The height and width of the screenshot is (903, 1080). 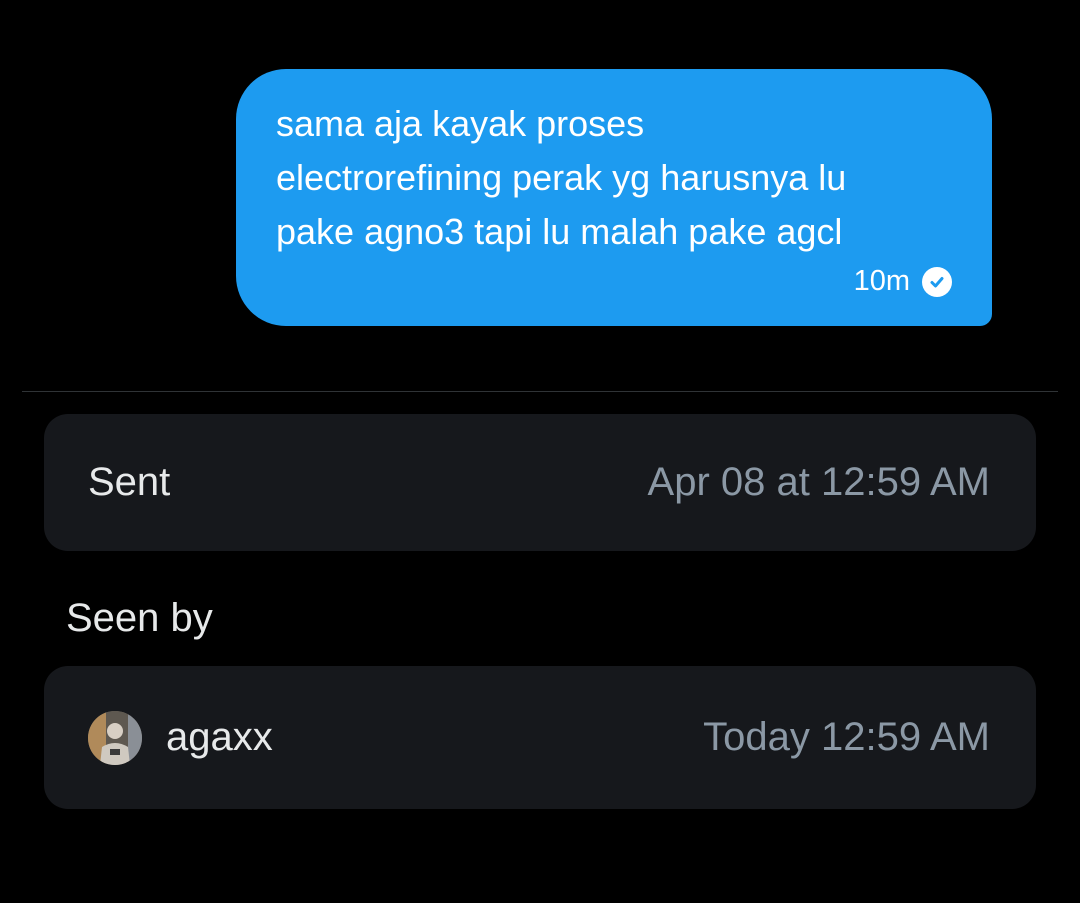 I want to click on sent-timestamp: Apr 08 at 12:59 AM, so click(x=818, y=482).